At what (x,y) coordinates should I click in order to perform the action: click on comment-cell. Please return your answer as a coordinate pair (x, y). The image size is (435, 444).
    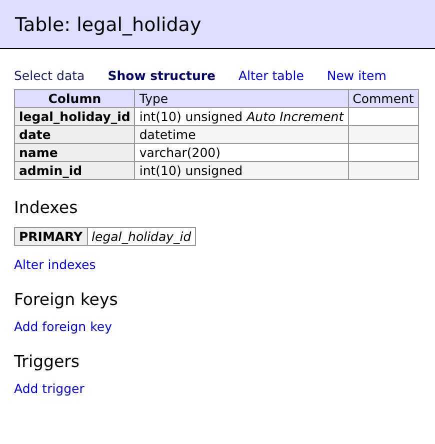
    Looking at the image, I should click on (383, 171).